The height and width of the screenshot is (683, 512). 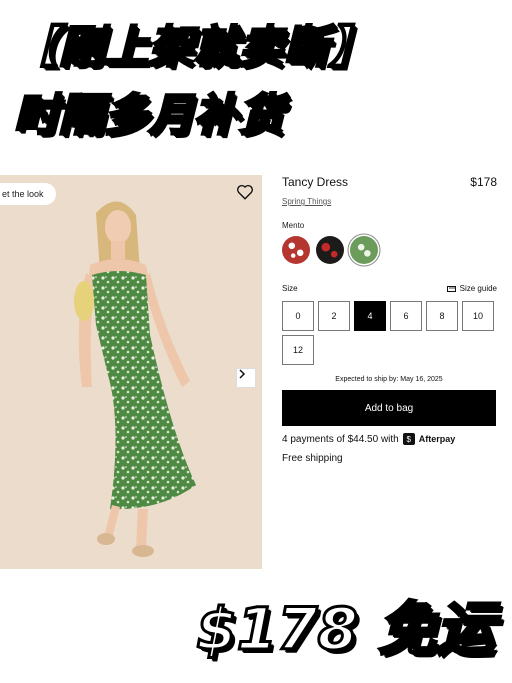 What do you see at coordinates (406, 316) in the screenshot?
I see `size-option-6: 6` at bounding box center [406, 316].